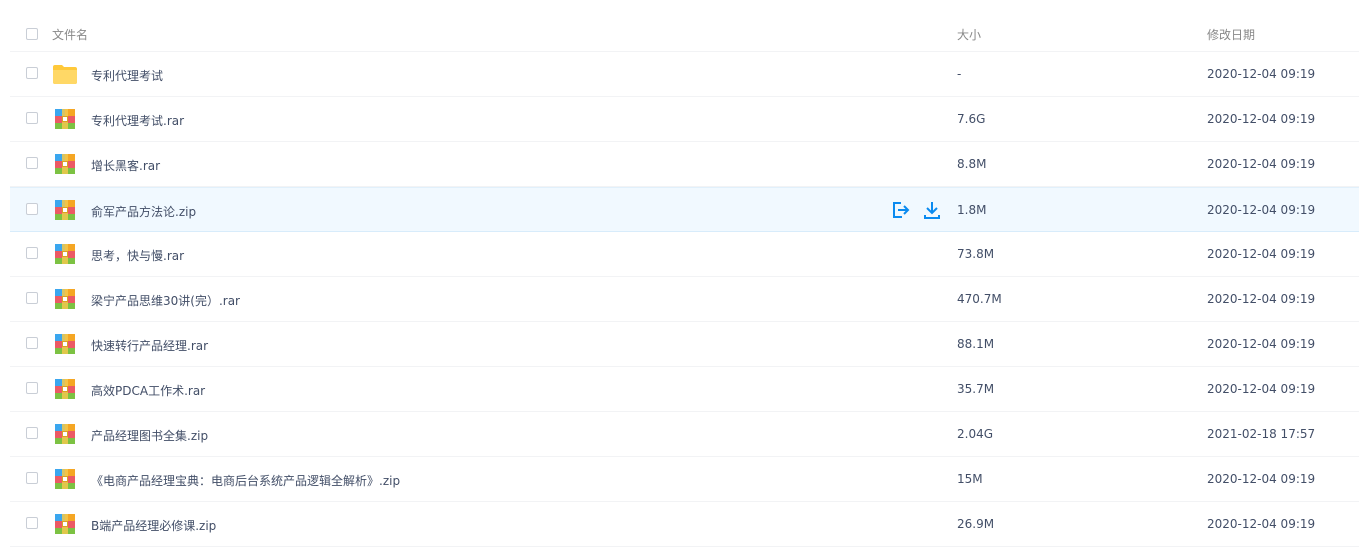  I want to click on file-name-link: 专利代理考试, so click(127, 75).